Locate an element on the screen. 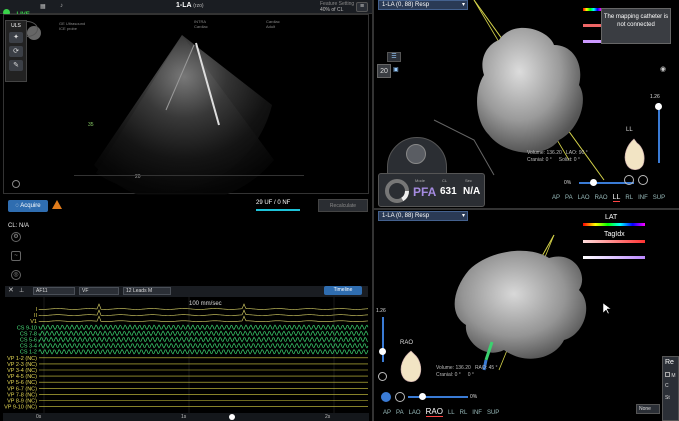 The height and width of the screenshot is (421, 679). move-icon: ✦ is located at coordinates (16, 37).